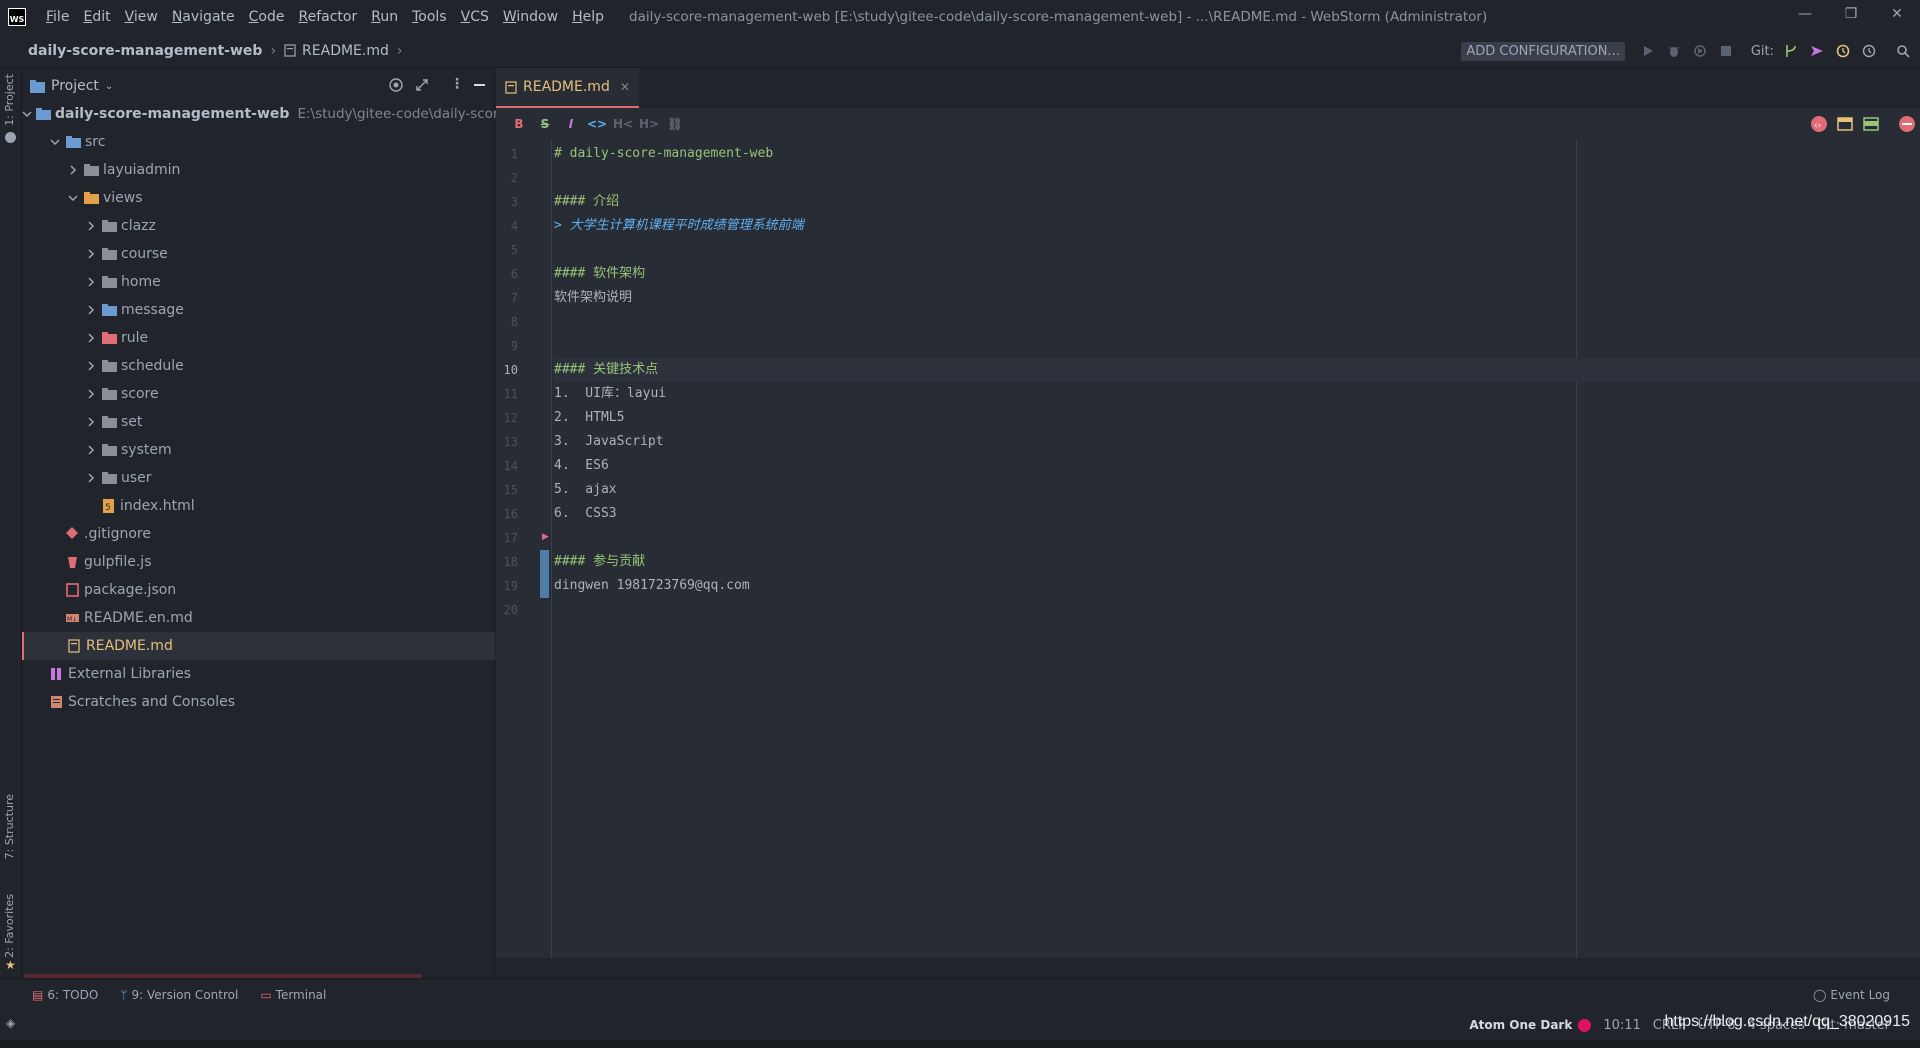  What do you see at coordinates (396, 85) in the screenshot?
I see `locate-icon` at bounding box center [396, 85].